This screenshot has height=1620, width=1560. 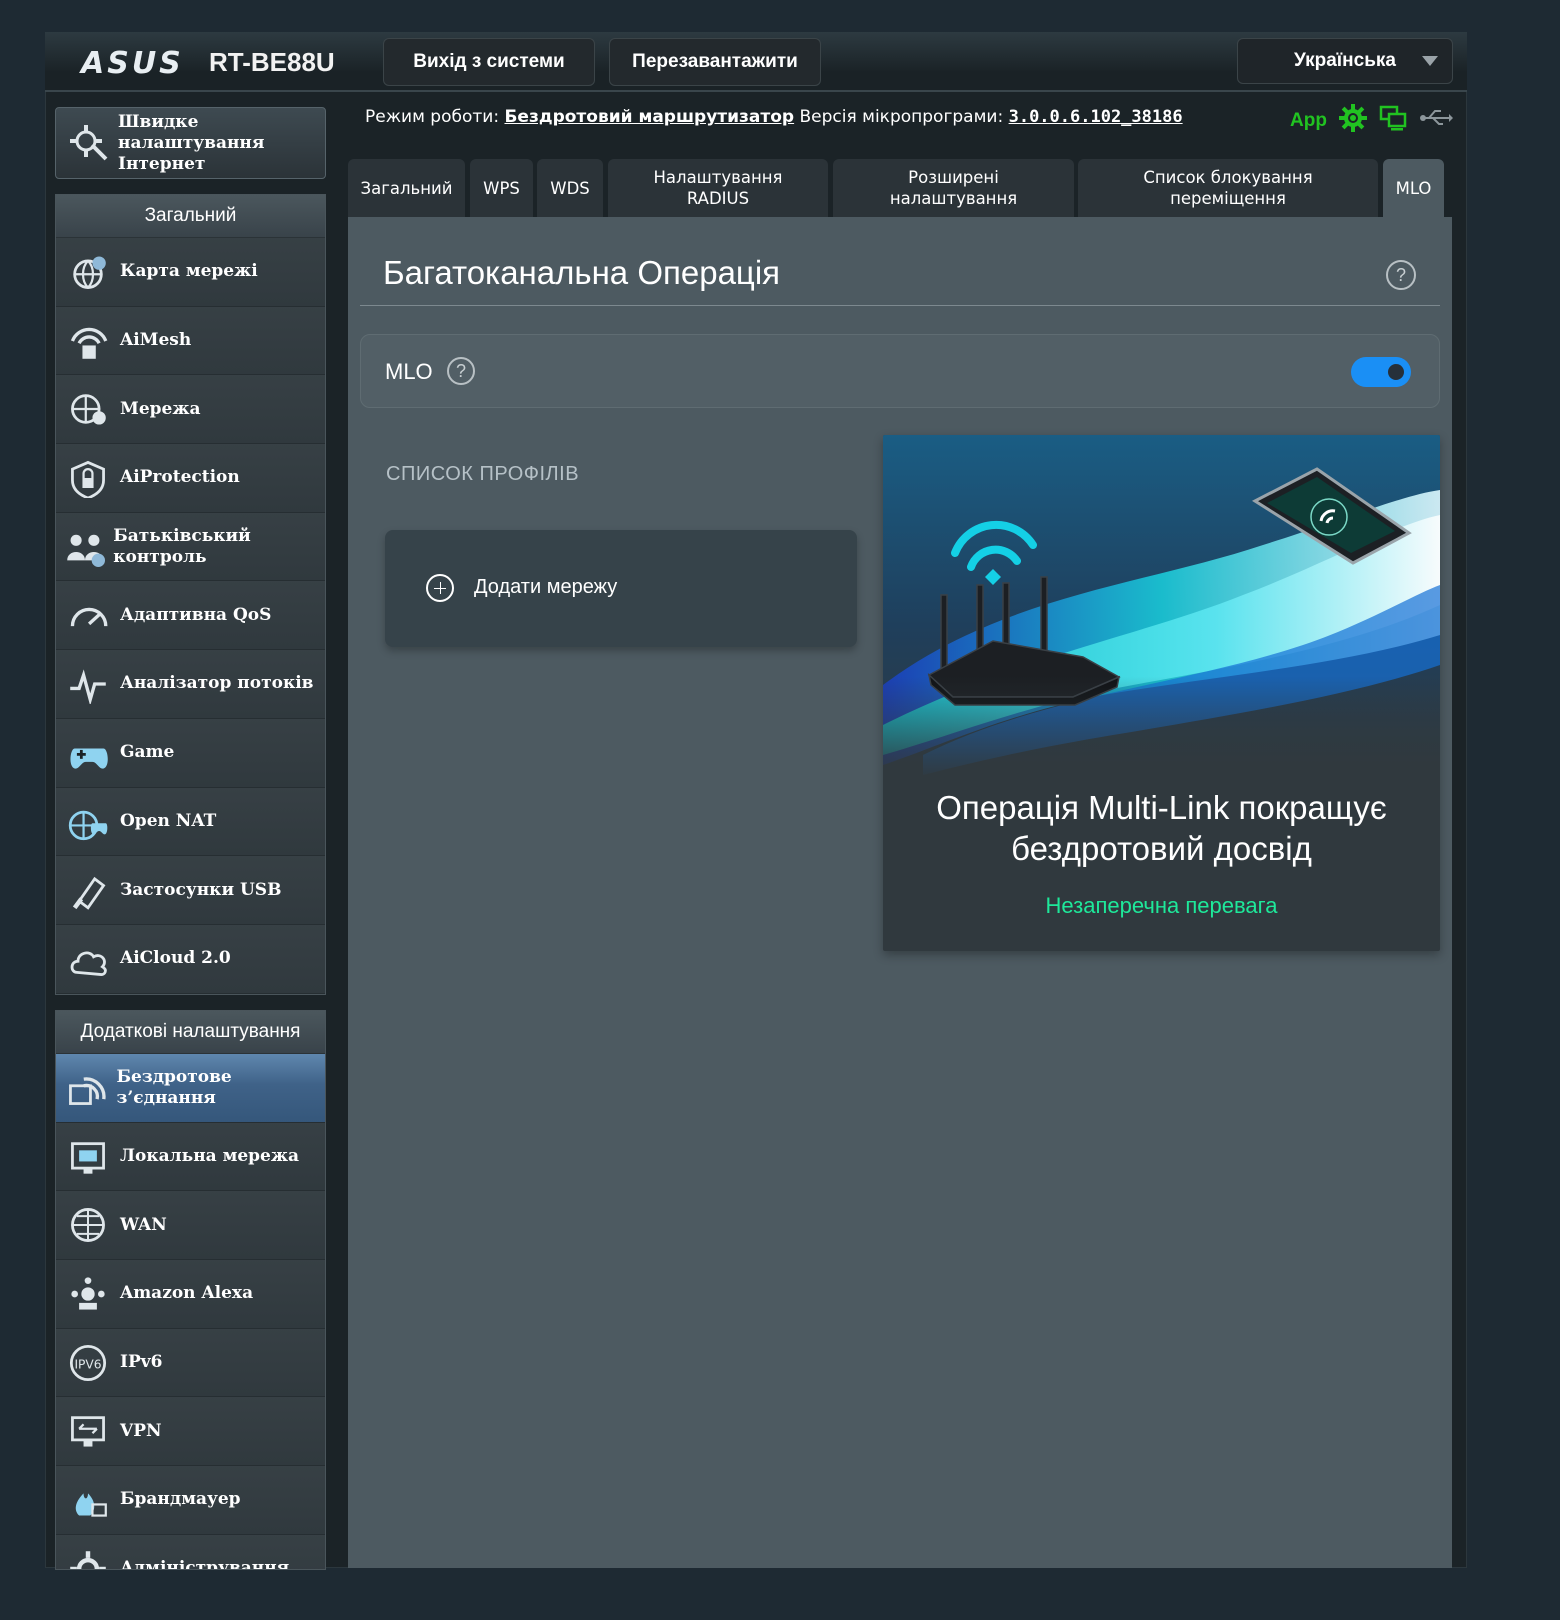 What do you see at coordinates (1308, 121) in the screenshot?
I see `app-link: App` at bounding box center [1308, 121].